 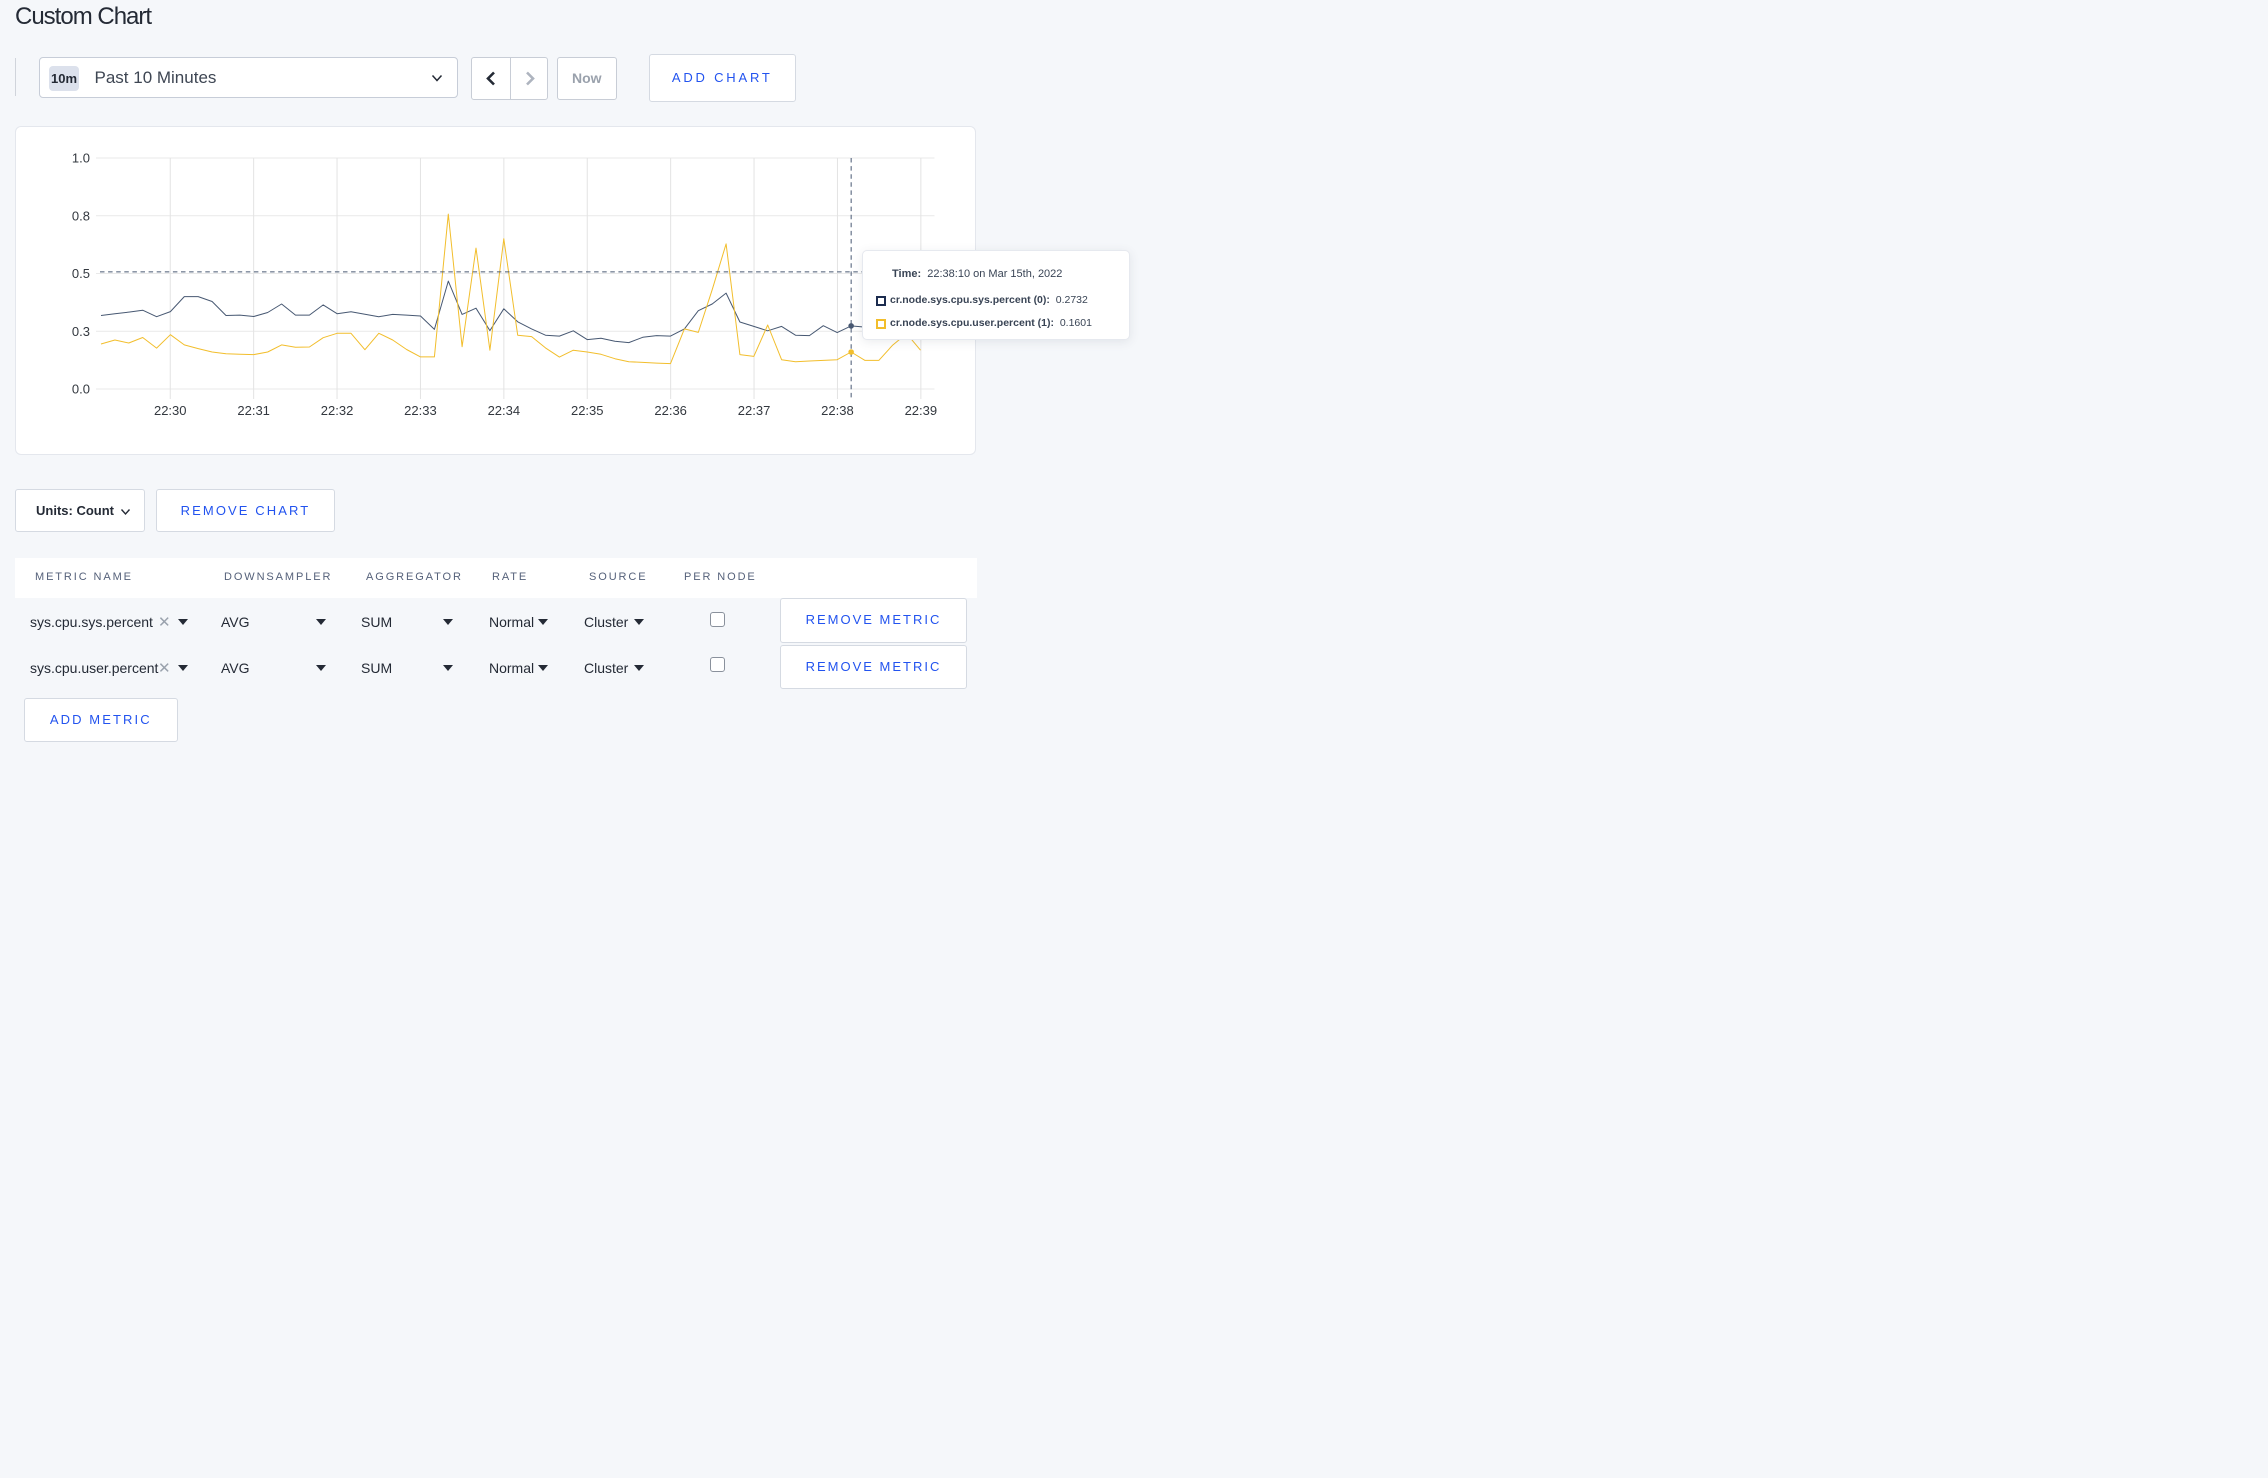 I want to click on svg-text: 22:34, so click(x=504, y=410).